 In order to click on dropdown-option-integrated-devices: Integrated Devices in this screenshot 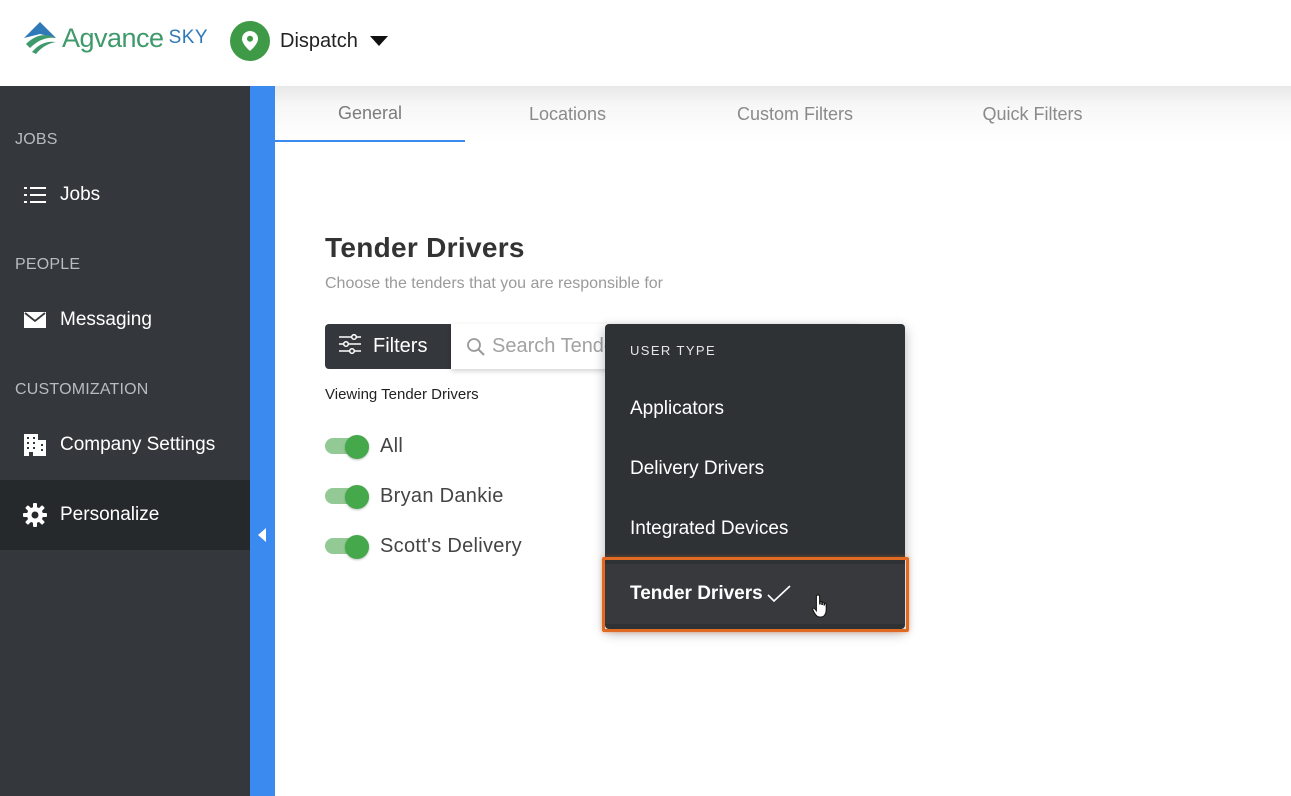, I will do `click(755, 529)`.